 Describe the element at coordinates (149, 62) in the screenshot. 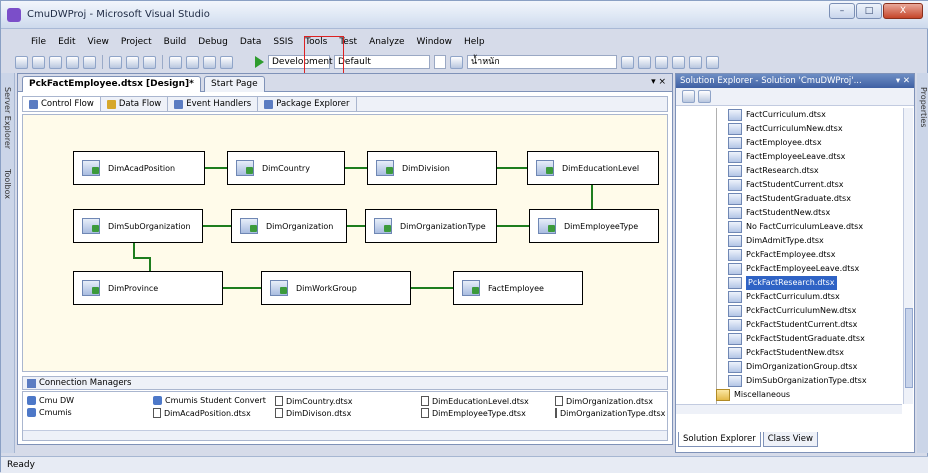

I see `paste-icon` at that location.